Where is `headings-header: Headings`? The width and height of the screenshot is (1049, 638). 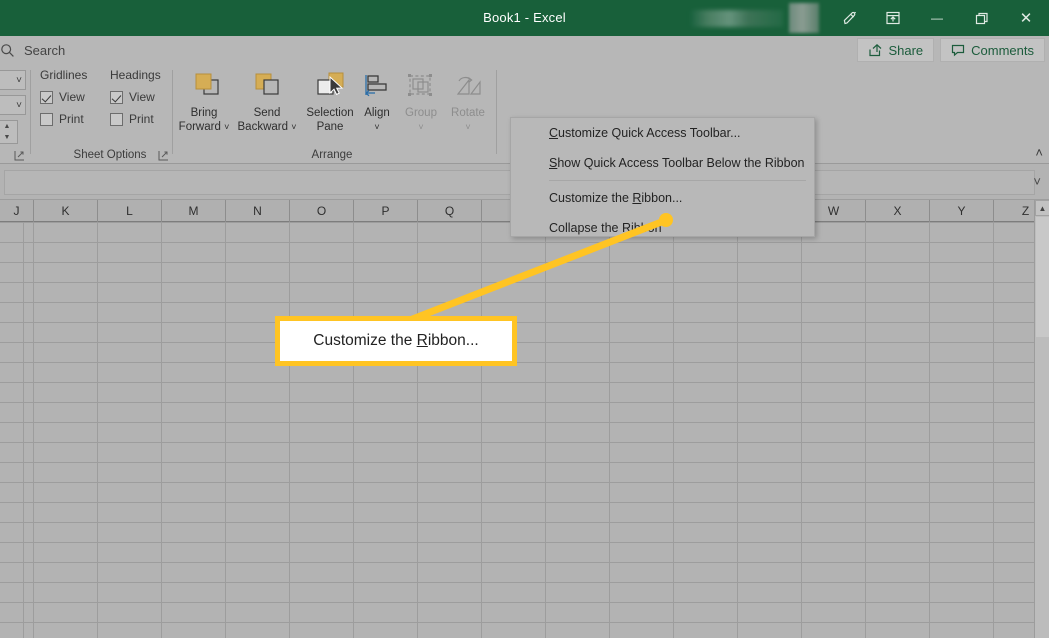 headings-header: Headings is located at coordinates (135, 75).